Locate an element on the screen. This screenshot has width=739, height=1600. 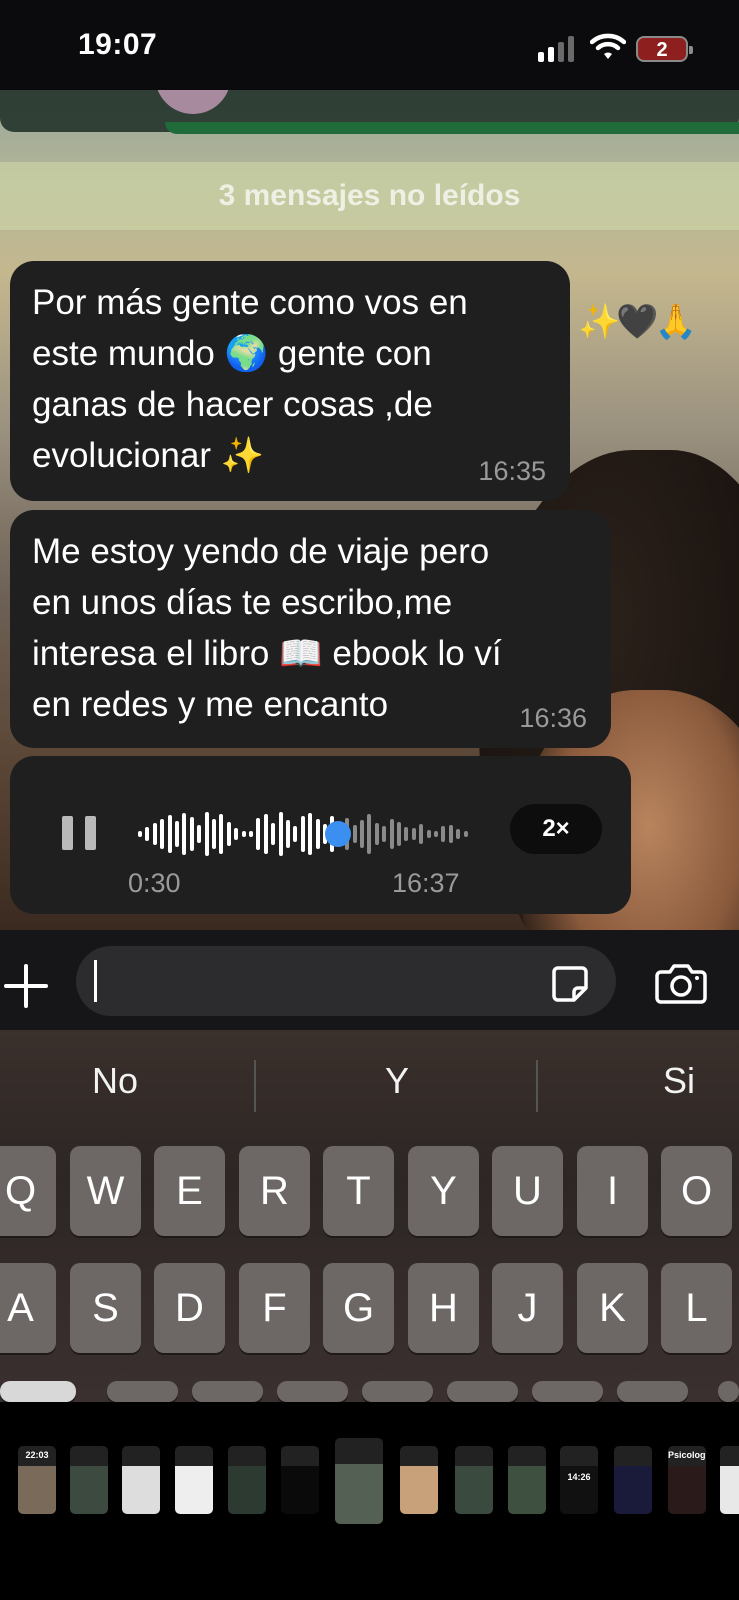
pause-icon is located at coordinates (79, 833).